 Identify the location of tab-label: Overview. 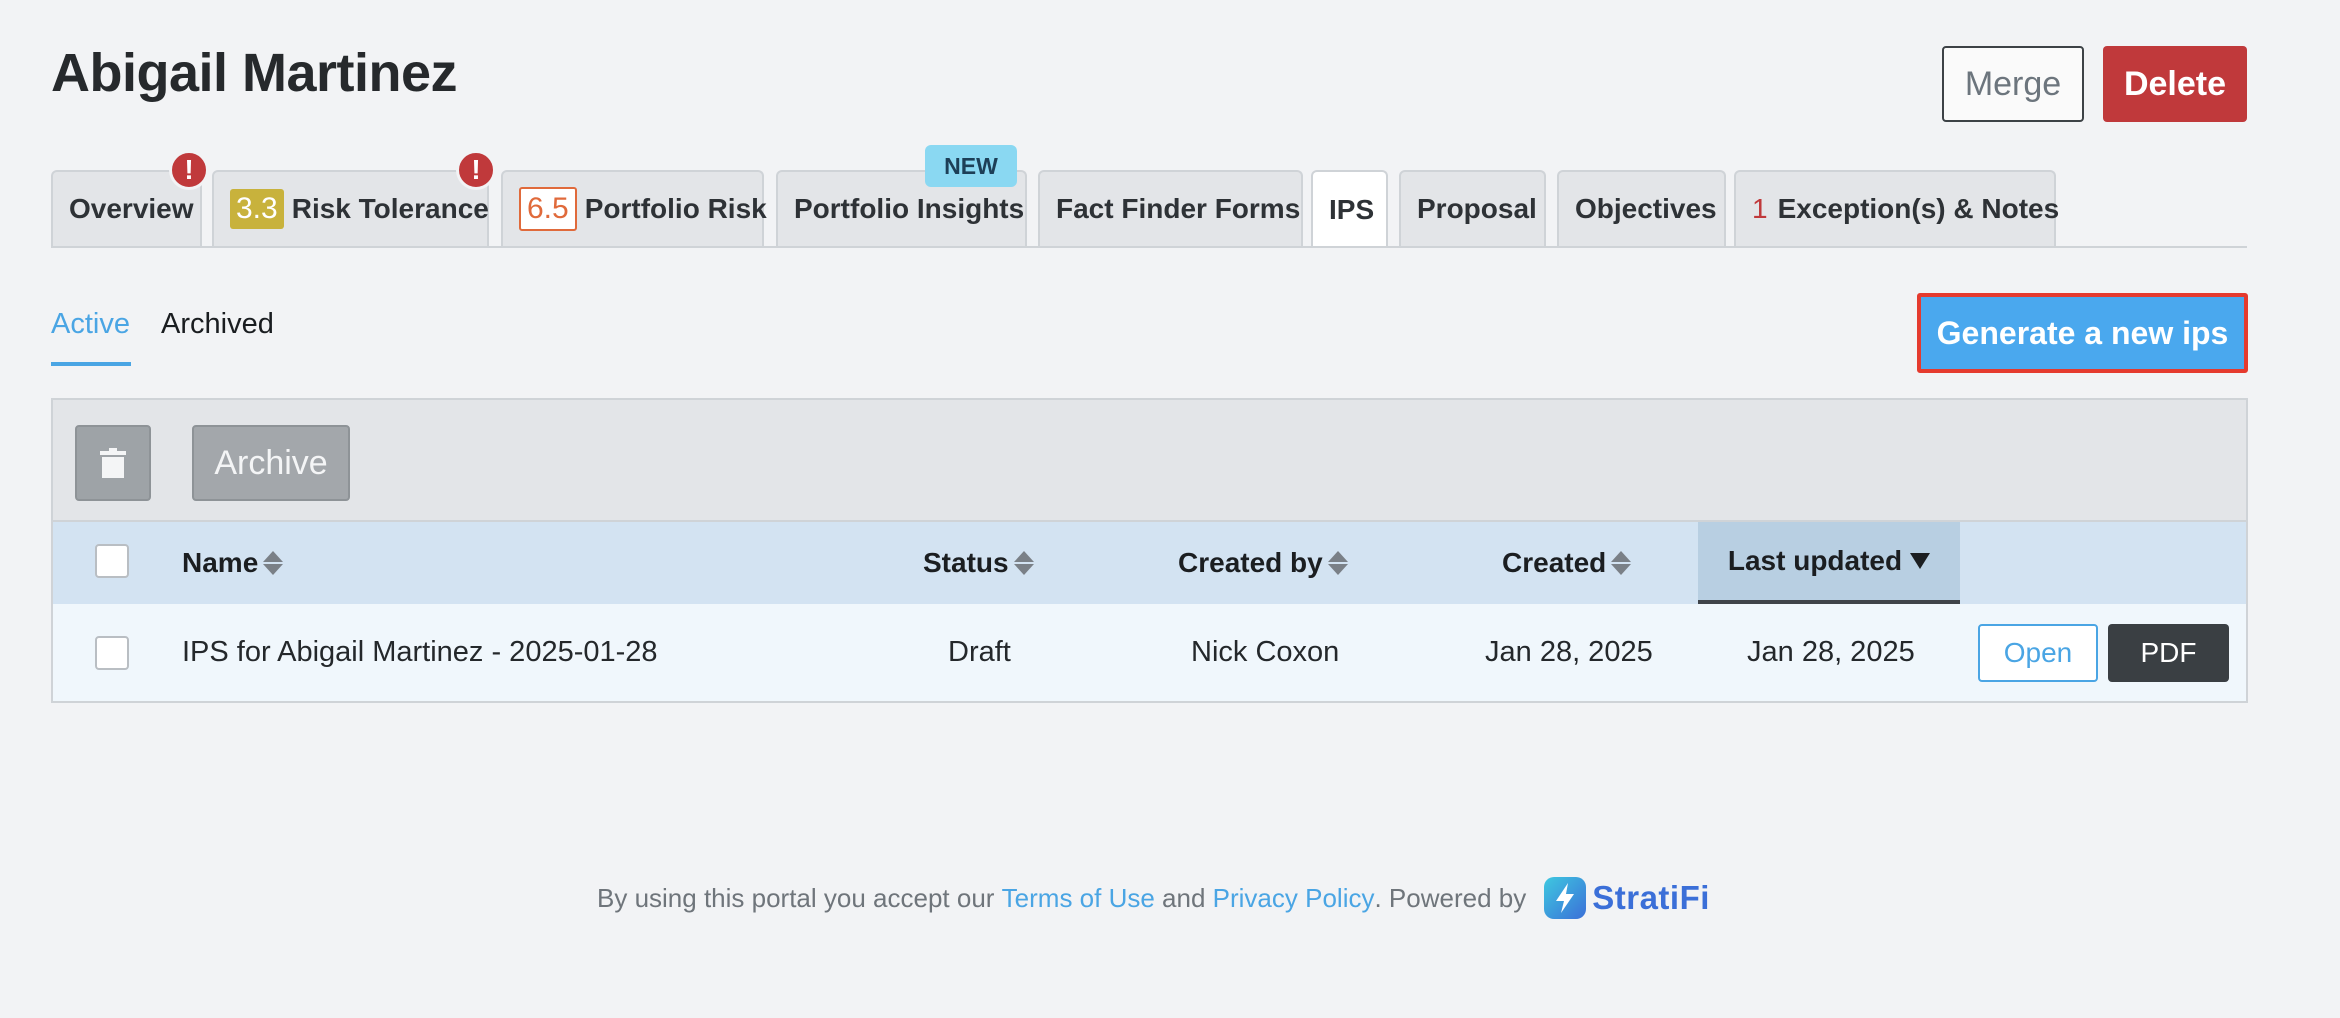
(131, 208).